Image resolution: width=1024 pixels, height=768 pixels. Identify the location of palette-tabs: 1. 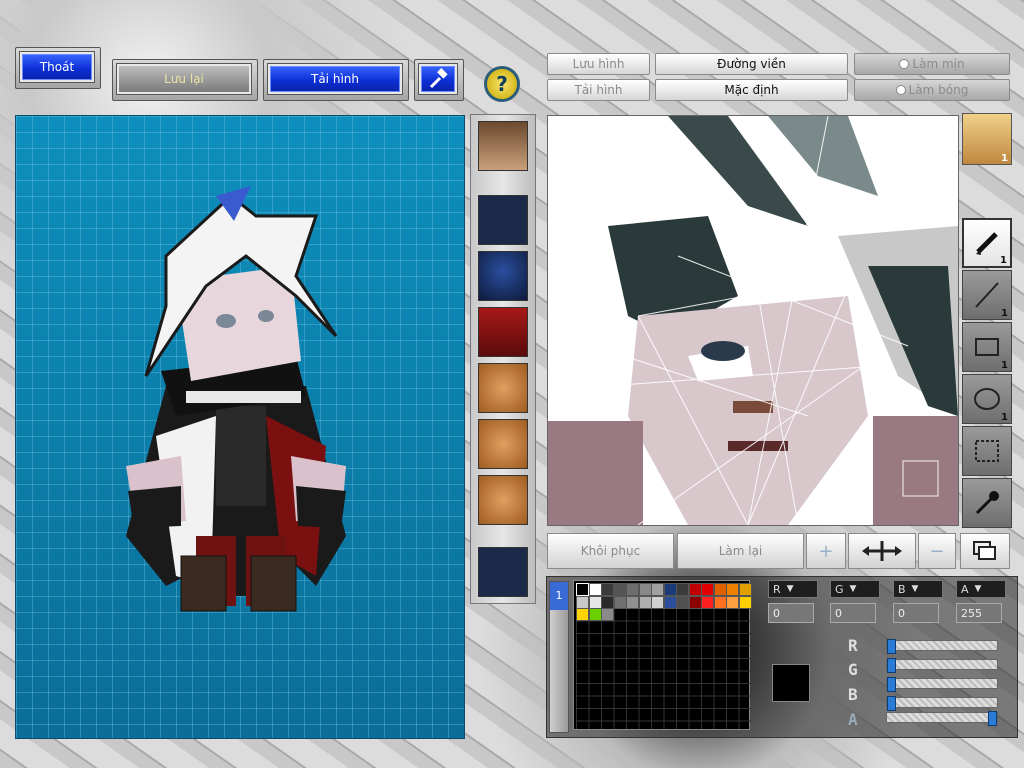
(559, 657).